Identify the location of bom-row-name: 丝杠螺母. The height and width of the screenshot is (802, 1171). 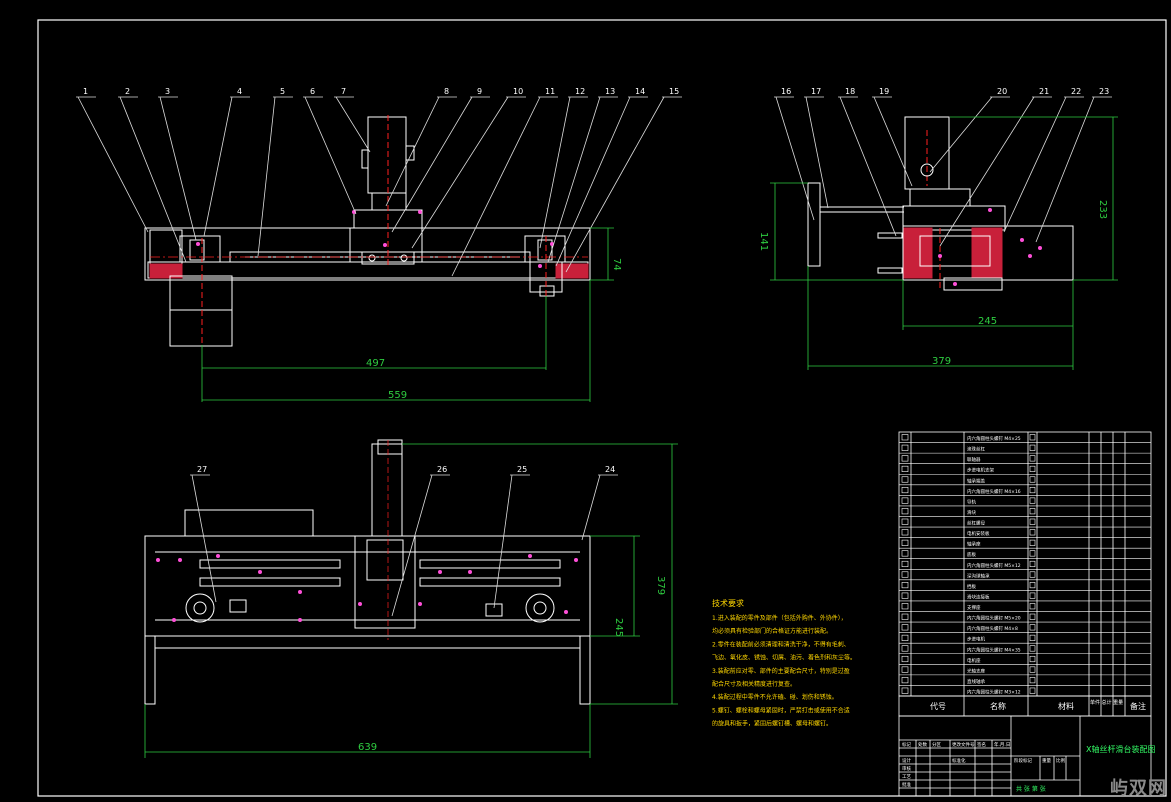
(976, 523).